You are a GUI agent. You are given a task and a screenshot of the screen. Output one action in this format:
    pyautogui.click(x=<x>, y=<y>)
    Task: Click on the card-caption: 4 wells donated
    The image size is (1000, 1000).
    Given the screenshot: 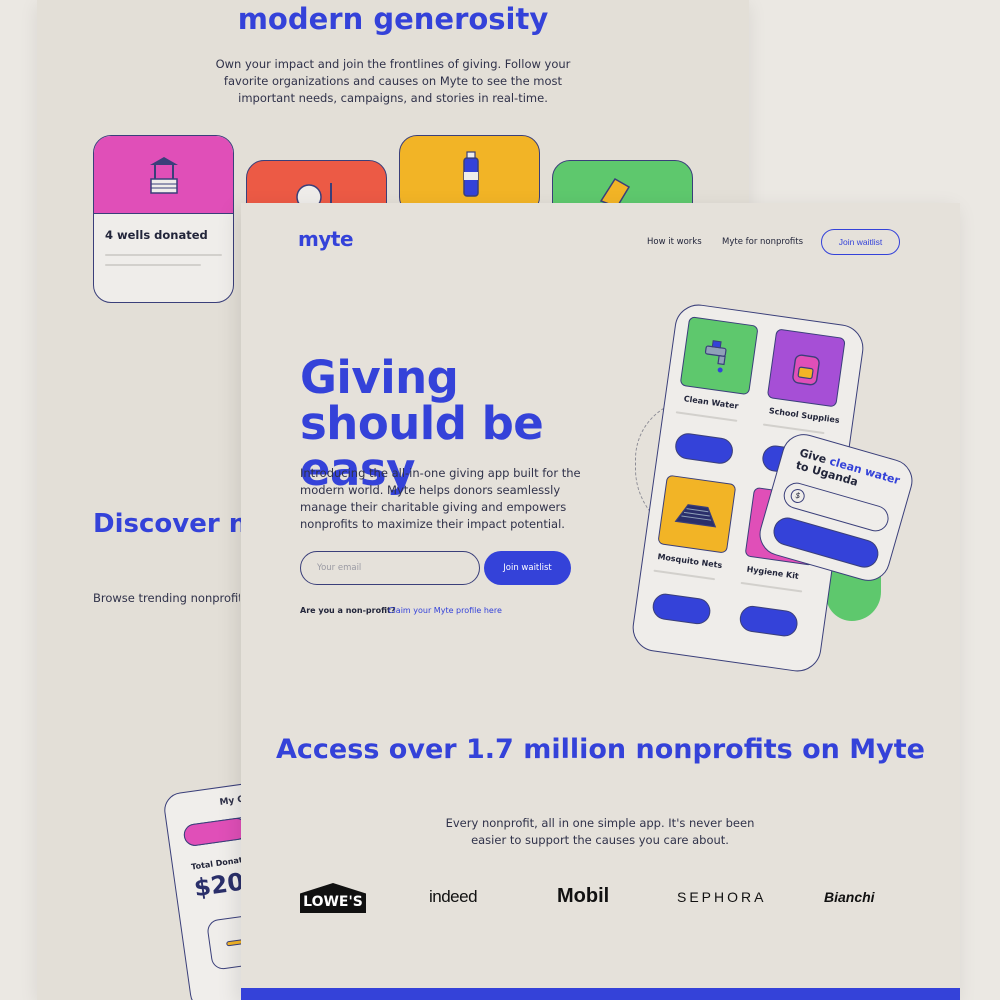 What is the action you would take?
    pyautogui.click(x=156, y=235)
    